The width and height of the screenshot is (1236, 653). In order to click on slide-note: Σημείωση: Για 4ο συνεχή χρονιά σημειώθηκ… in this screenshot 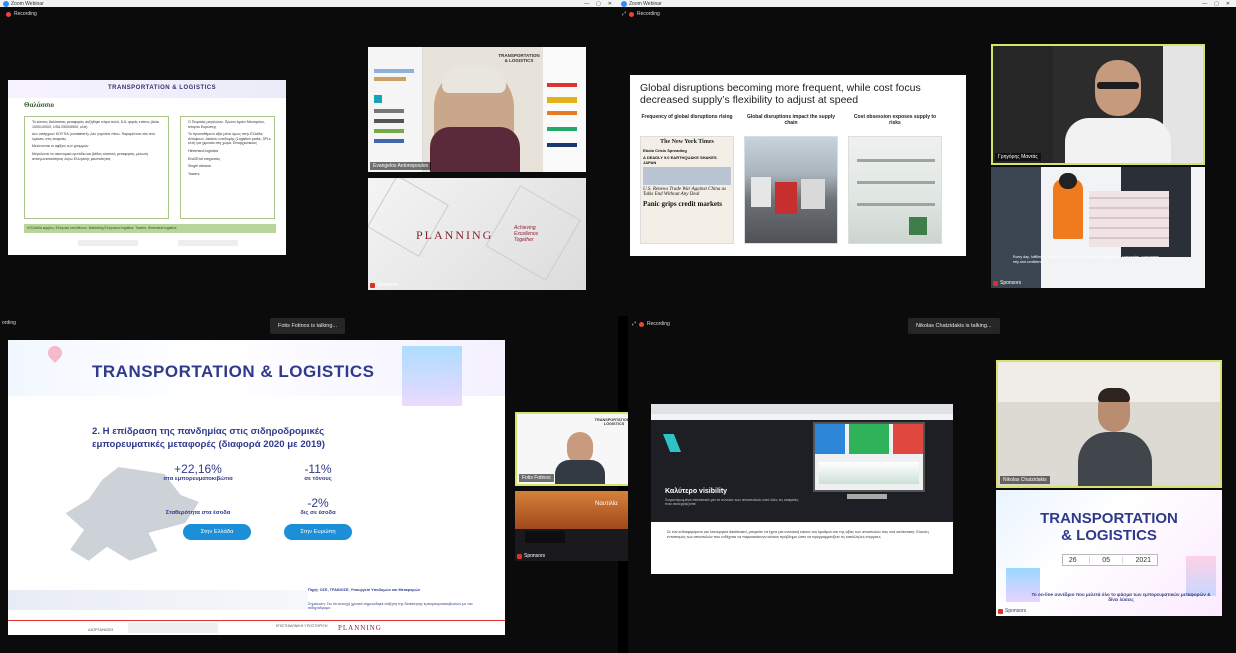, I will do `click(390, 606)`.